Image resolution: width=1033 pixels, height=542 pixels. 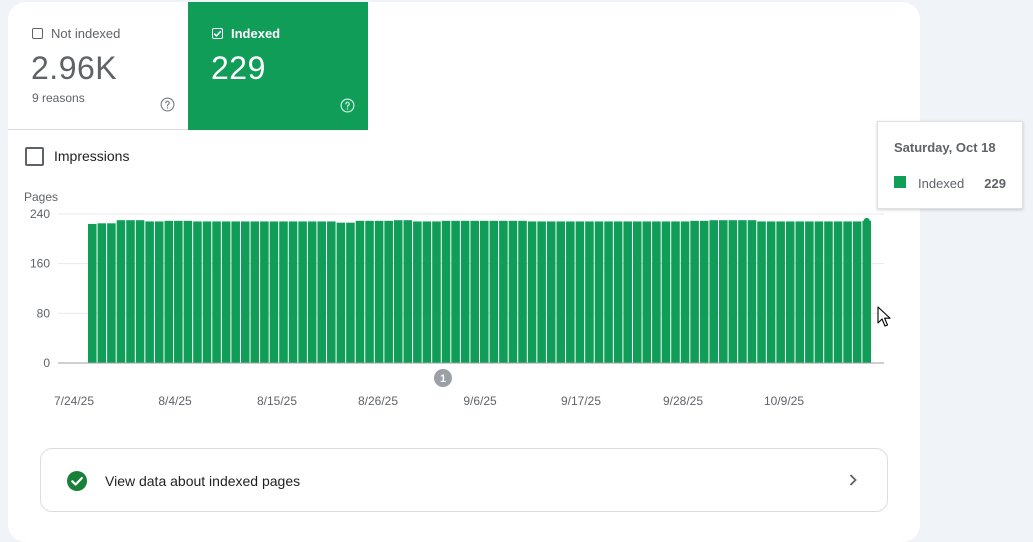 What do you see at coordinates (92, 156) in the screenshot?
I see `impressions-label: Impressions` at bounding box center [92, 156].